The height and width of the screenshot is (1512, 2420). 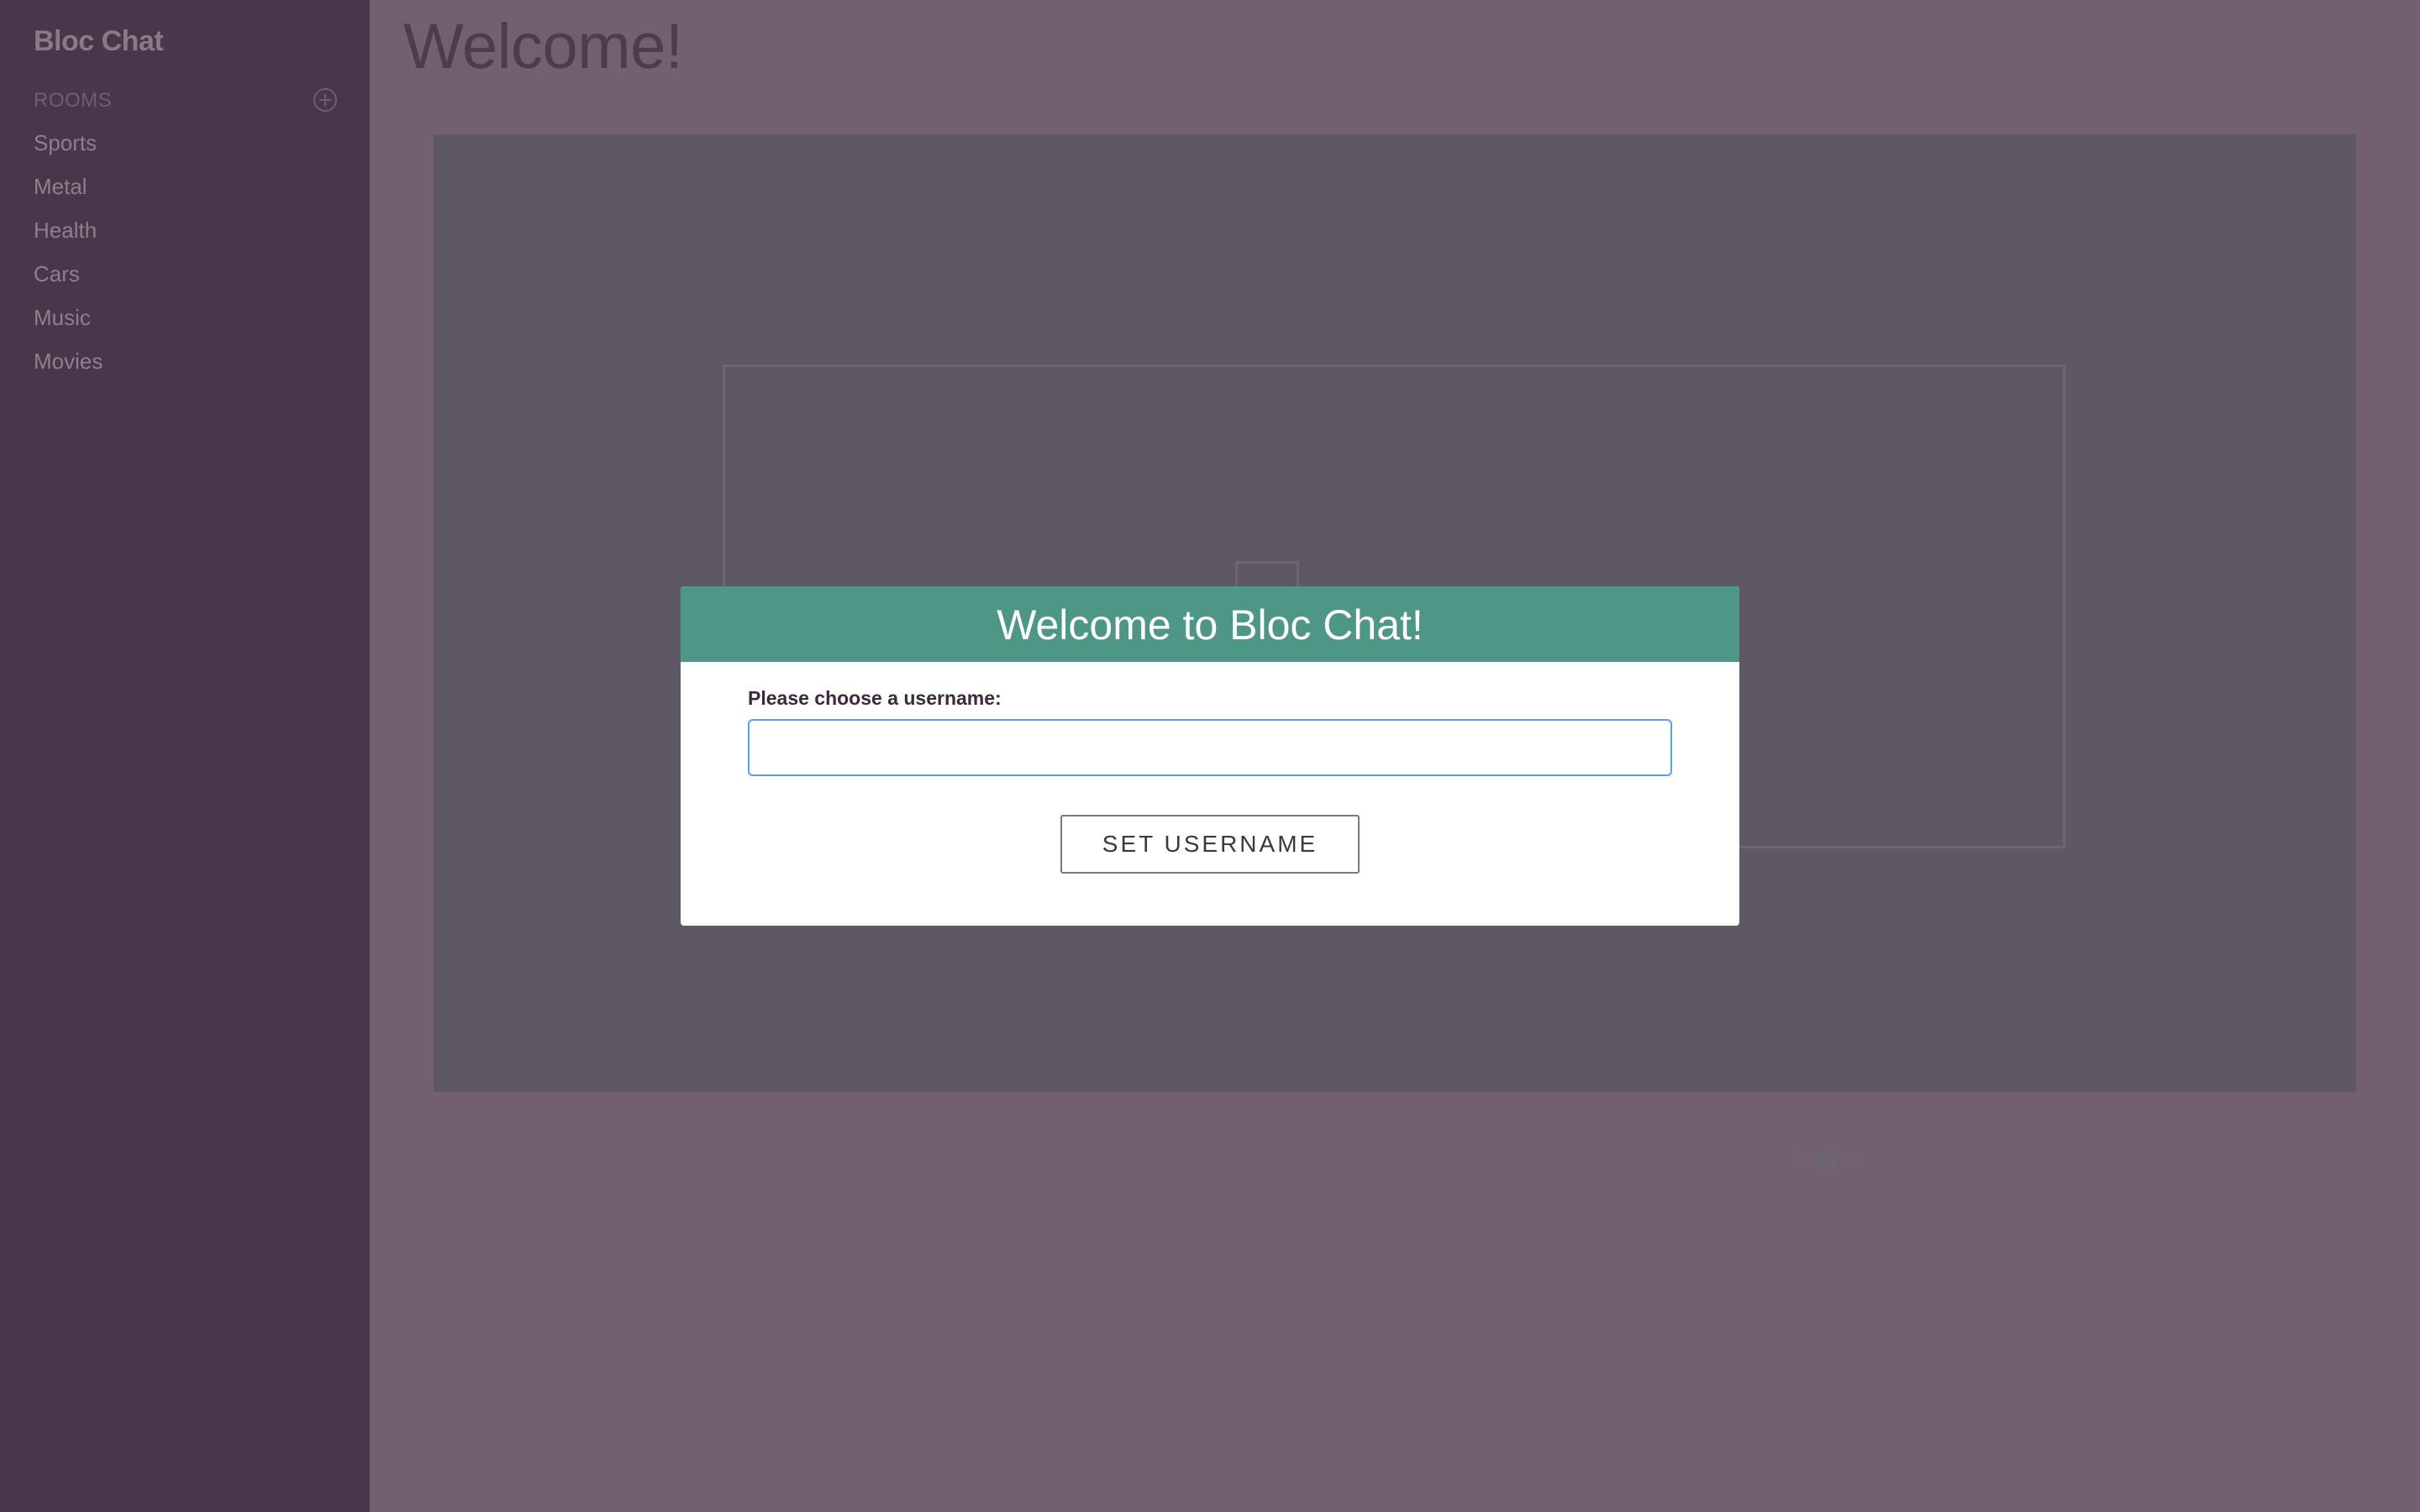 What do you see at coordinates (68, 368) in the screenshot?
I see `sidebar-item-movies: Movies` at bounding box center [68, 368].